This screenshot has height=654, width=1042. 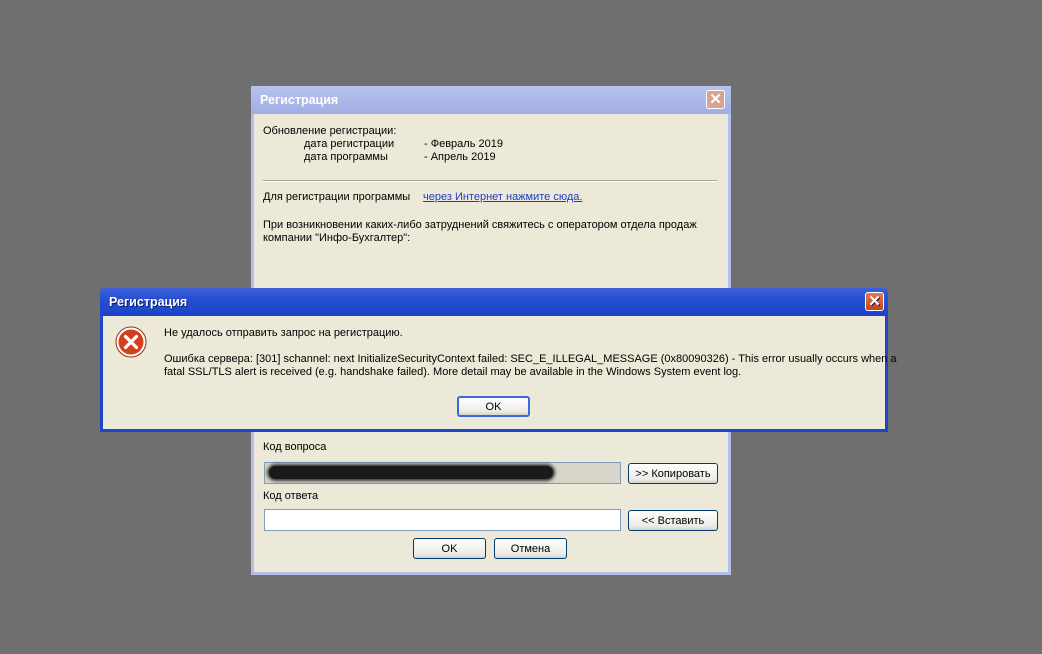 I want to click on answer-code-label: Код ответа, so click(x=291, y=496).